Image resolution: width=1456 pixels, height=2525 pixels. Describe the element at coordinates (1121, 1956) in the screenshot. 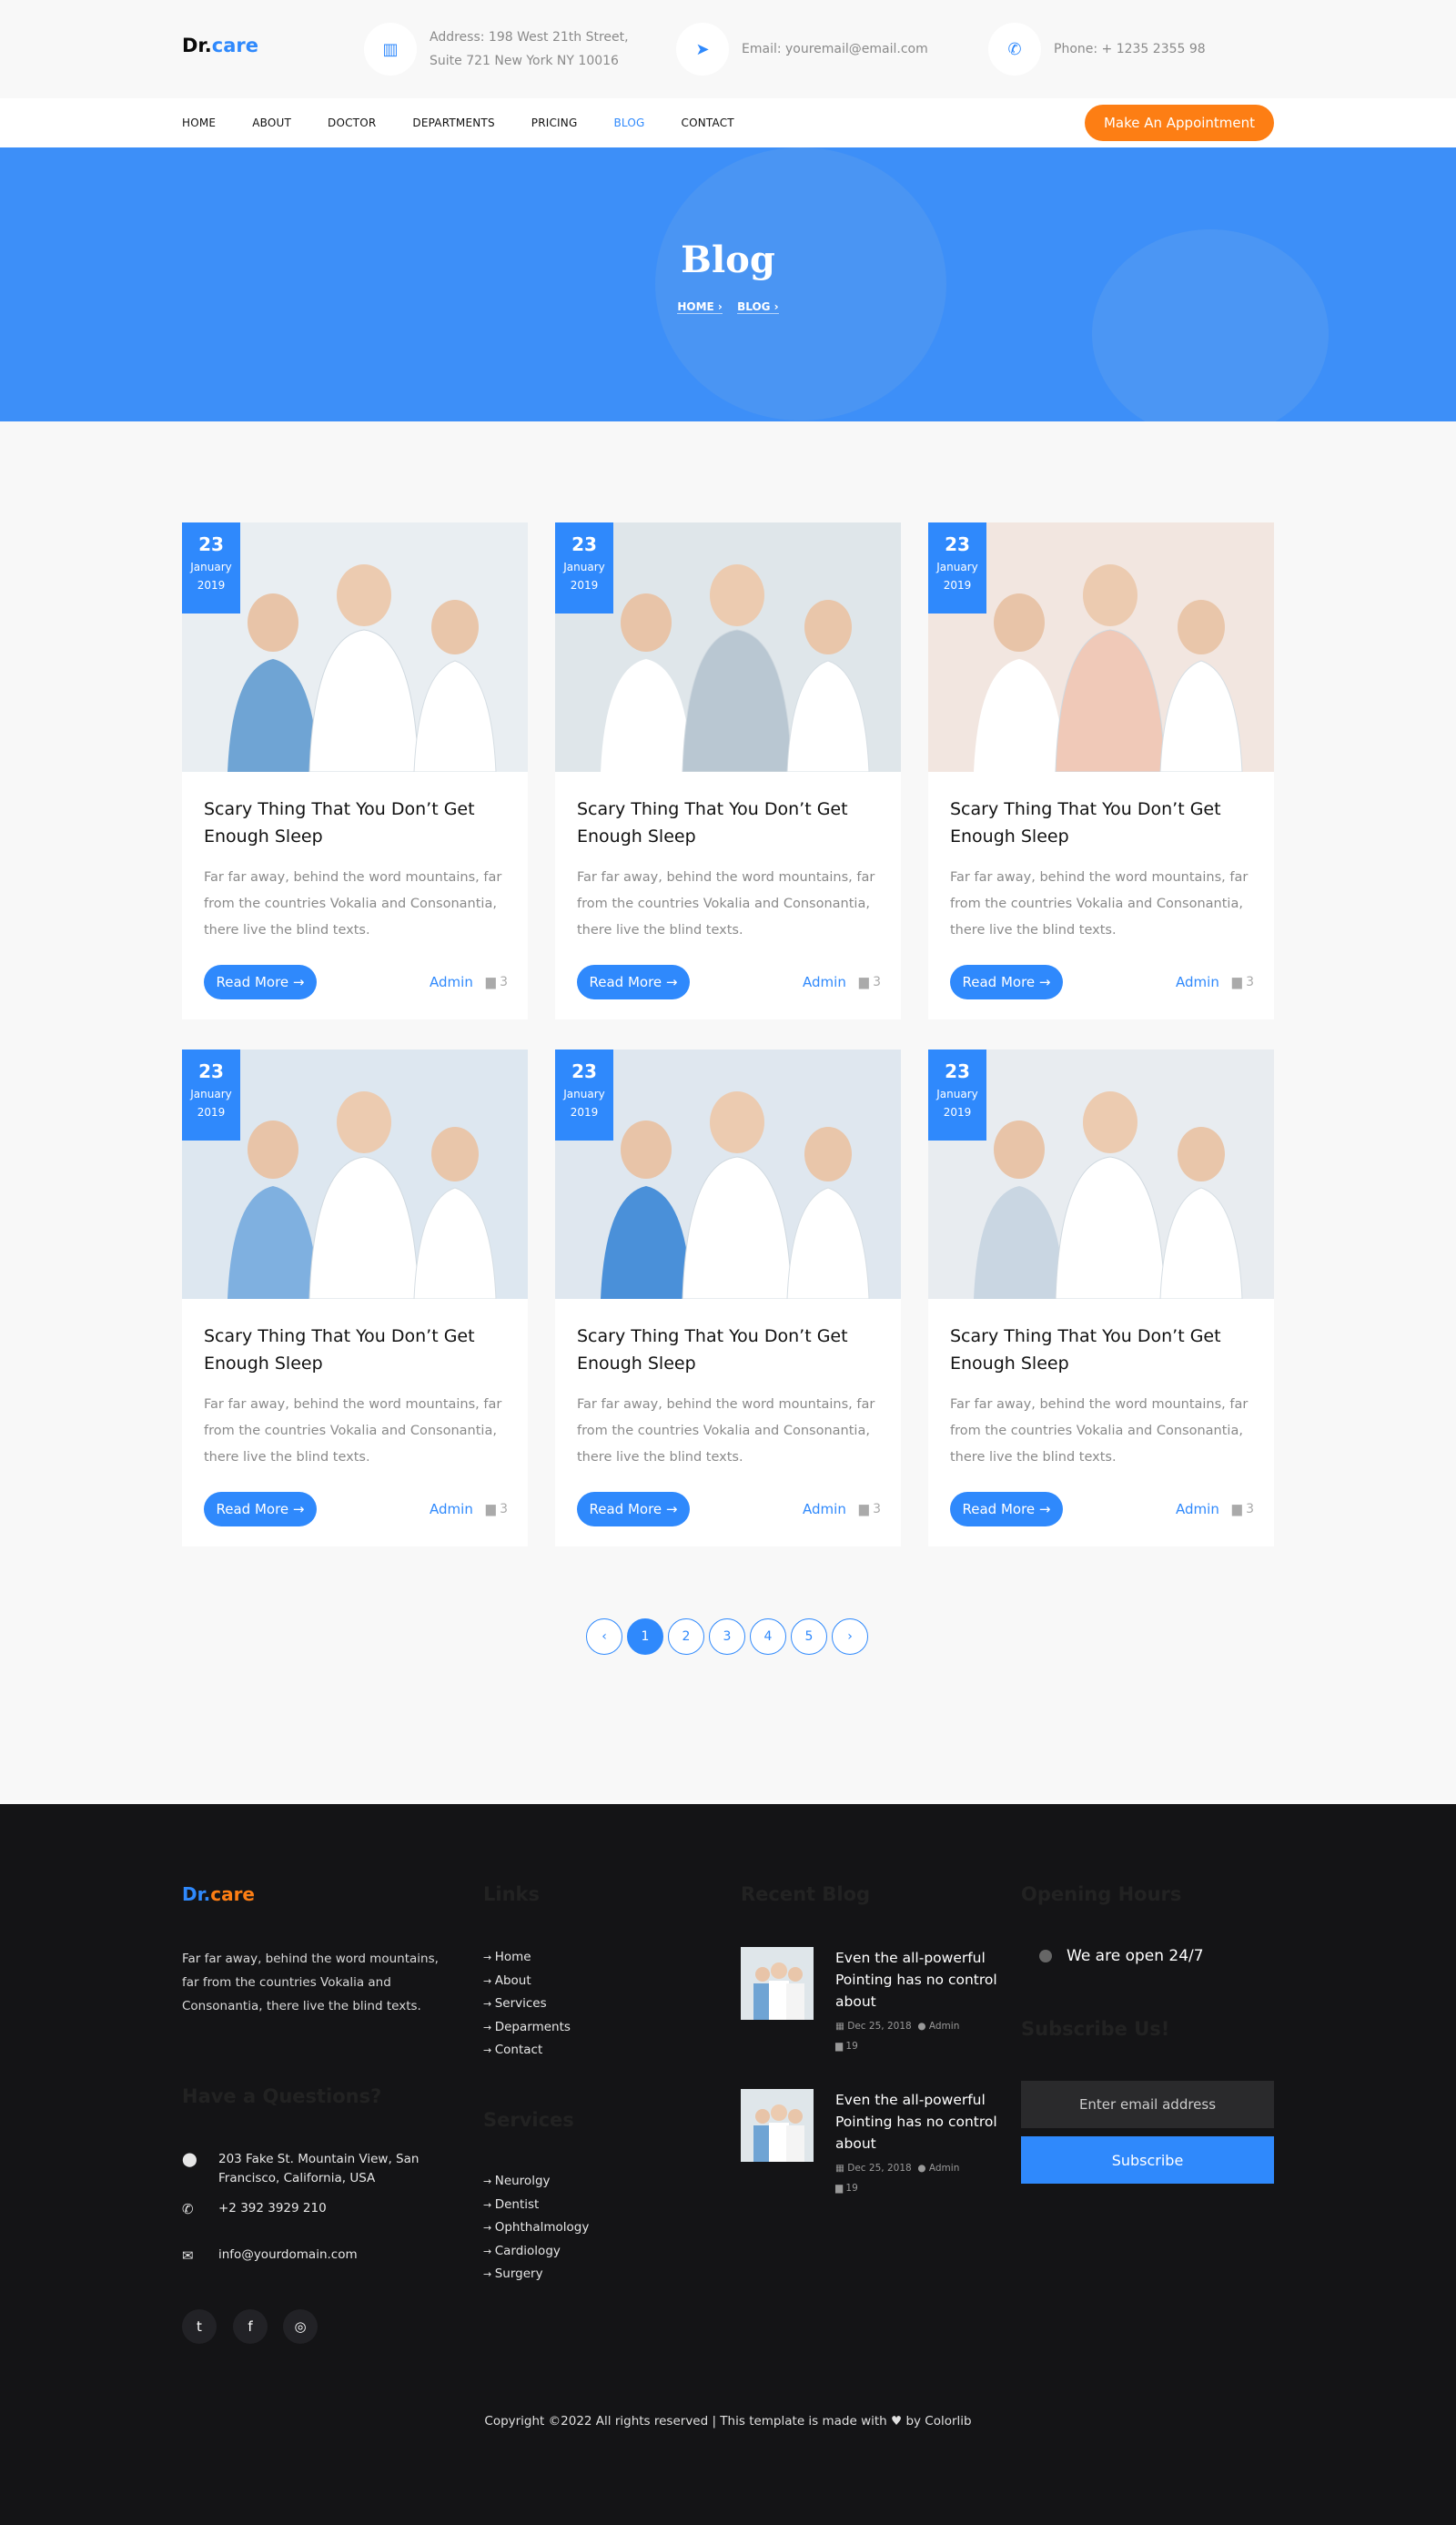

I see `opening-hours: We are open 24/7` at that location.